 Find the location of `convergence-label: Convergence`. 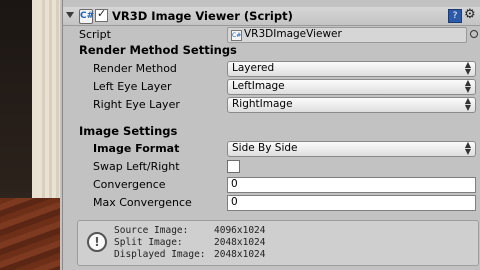

convergence-label: Convergence is located at coordinates (129, 184).